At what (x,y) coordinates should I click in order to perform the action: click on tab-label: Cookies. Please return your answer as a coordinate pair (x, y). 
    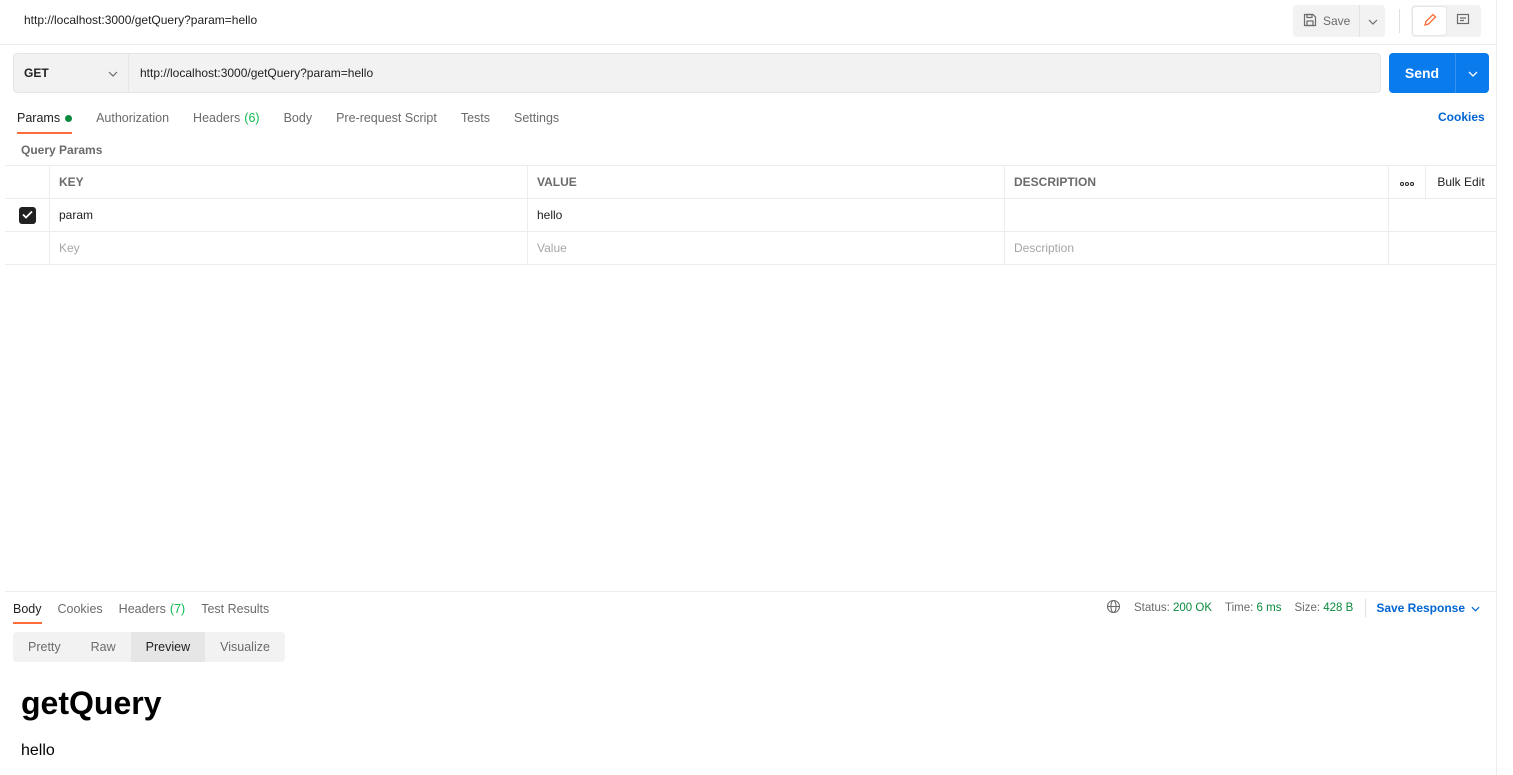
    Looking at the image, I should click on (80, 609).